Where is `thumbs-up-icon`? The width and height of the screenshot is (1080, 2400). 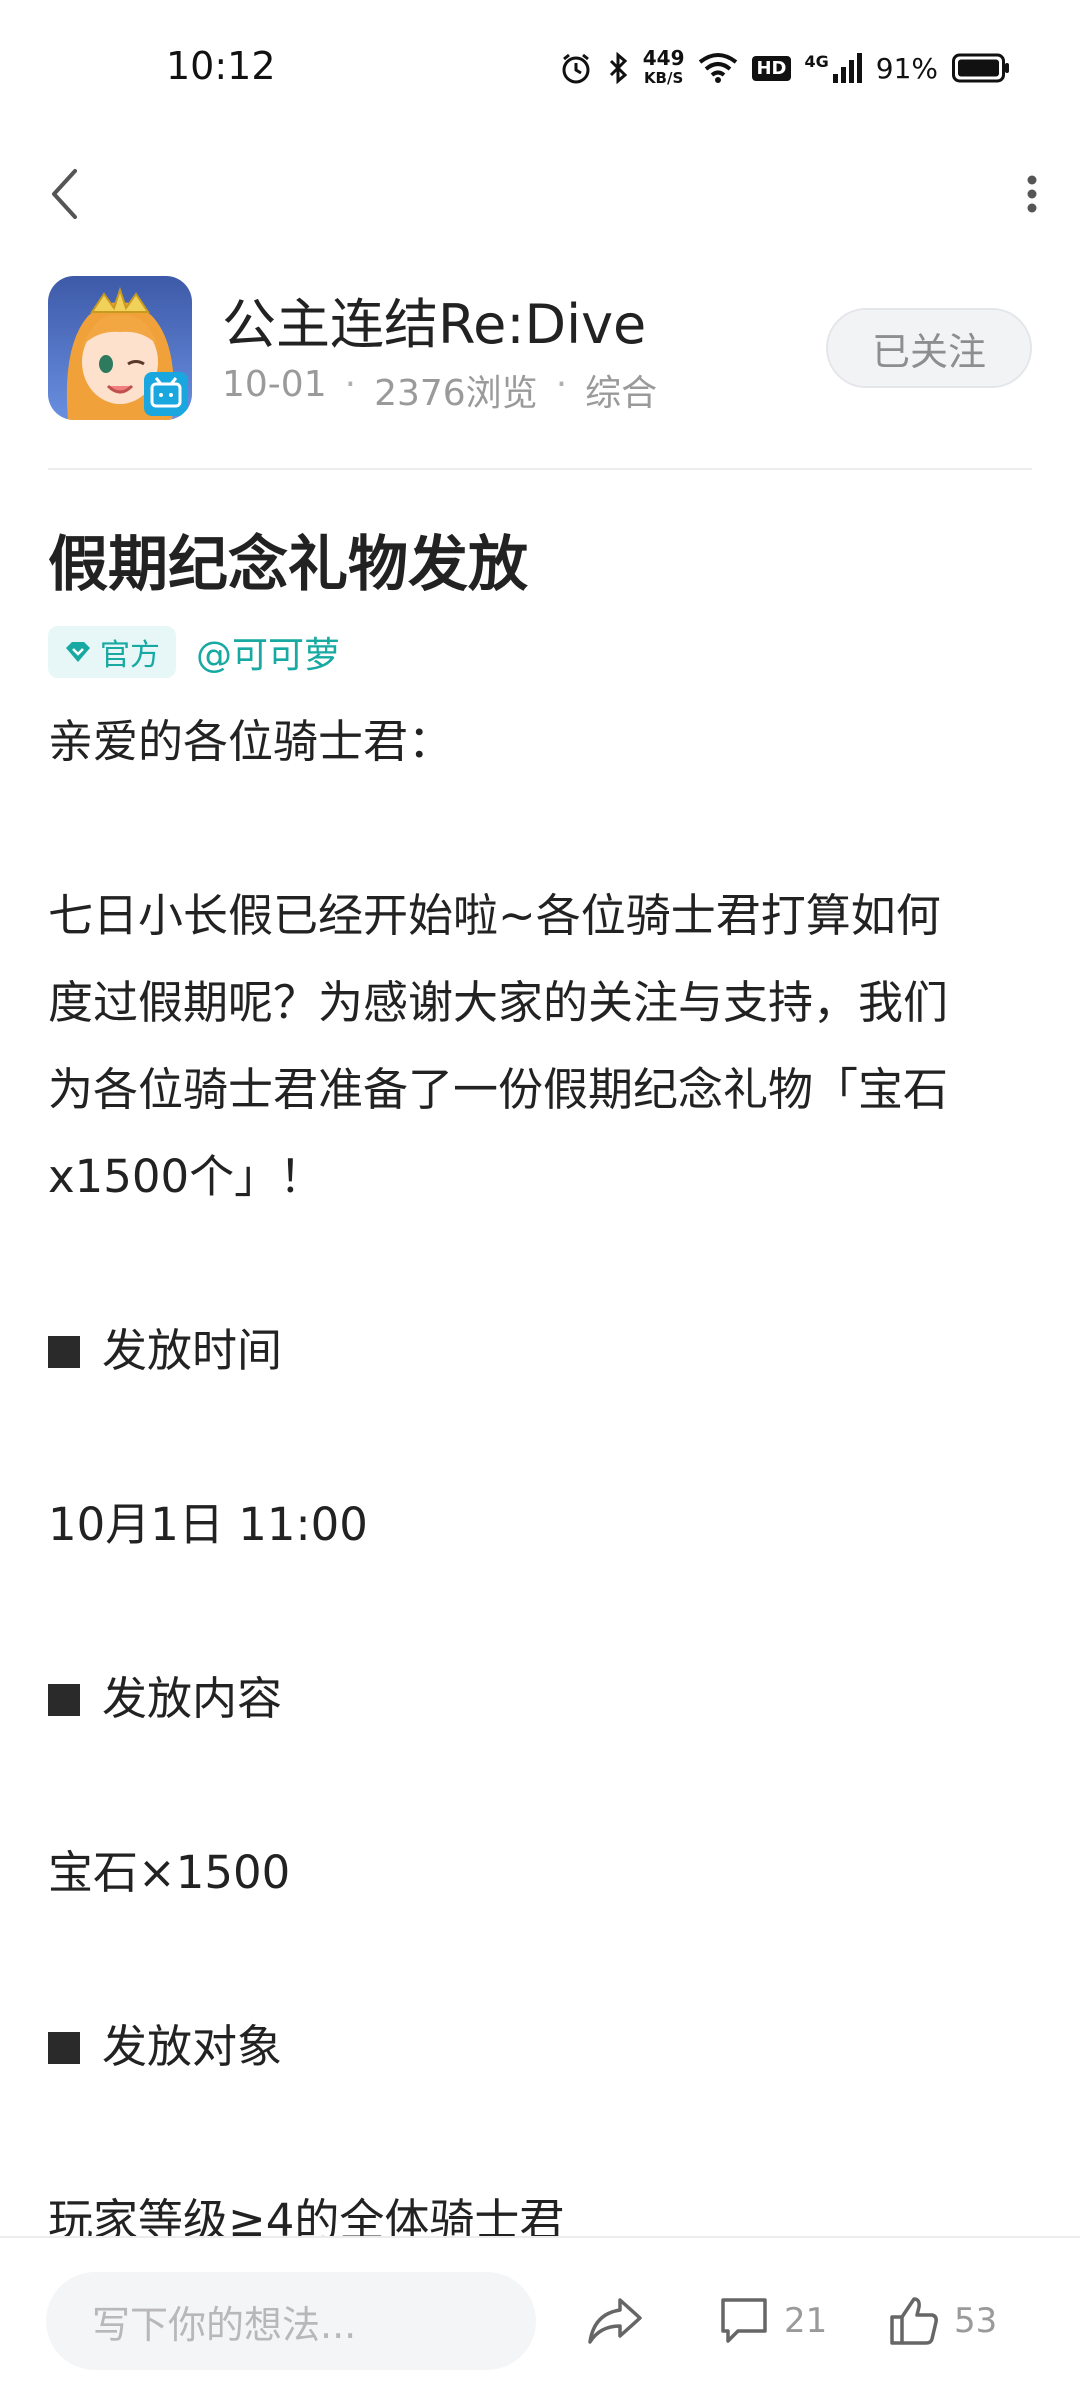
thumbs-up-icon is located at coordinates (914, 2321).